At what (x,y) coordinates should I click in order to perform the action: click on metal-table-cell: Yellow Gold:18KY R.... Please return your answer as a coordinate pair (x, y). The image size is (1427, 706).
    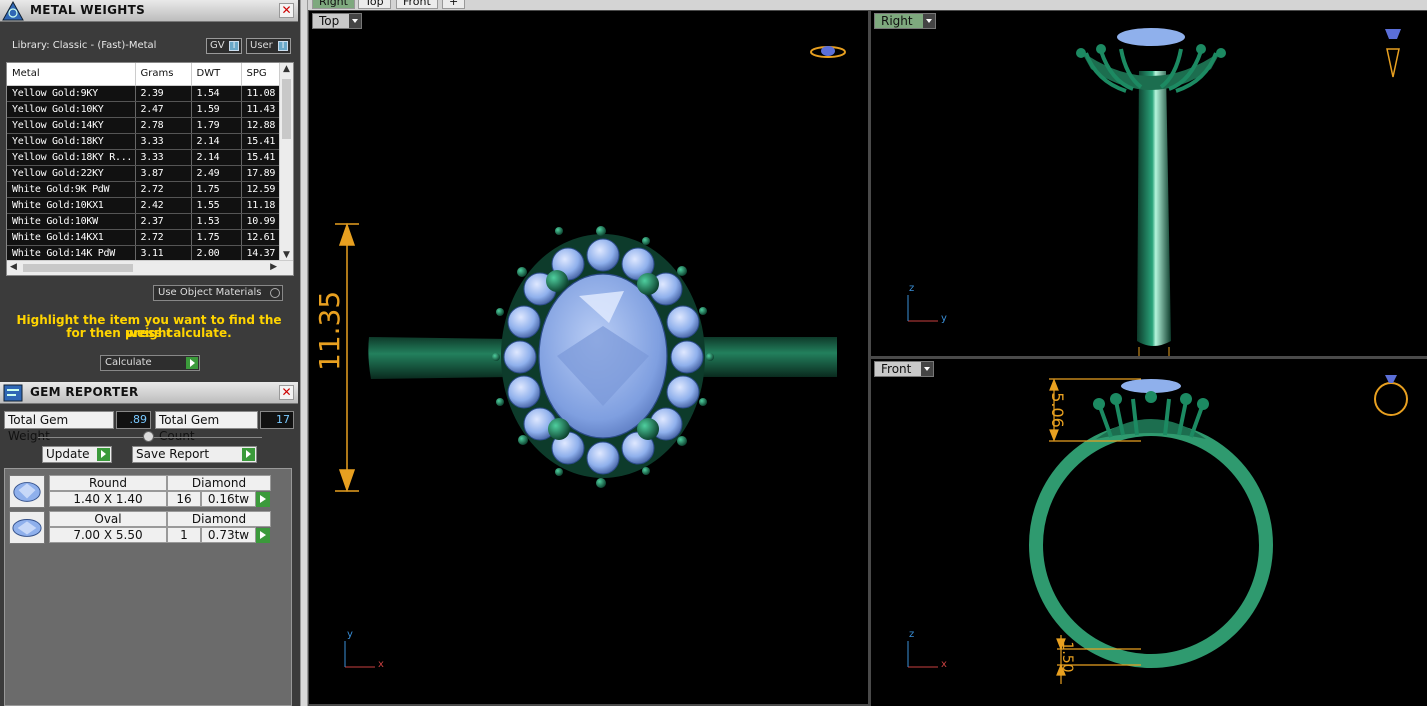
    Looking at the image, I should click on (71, 157).